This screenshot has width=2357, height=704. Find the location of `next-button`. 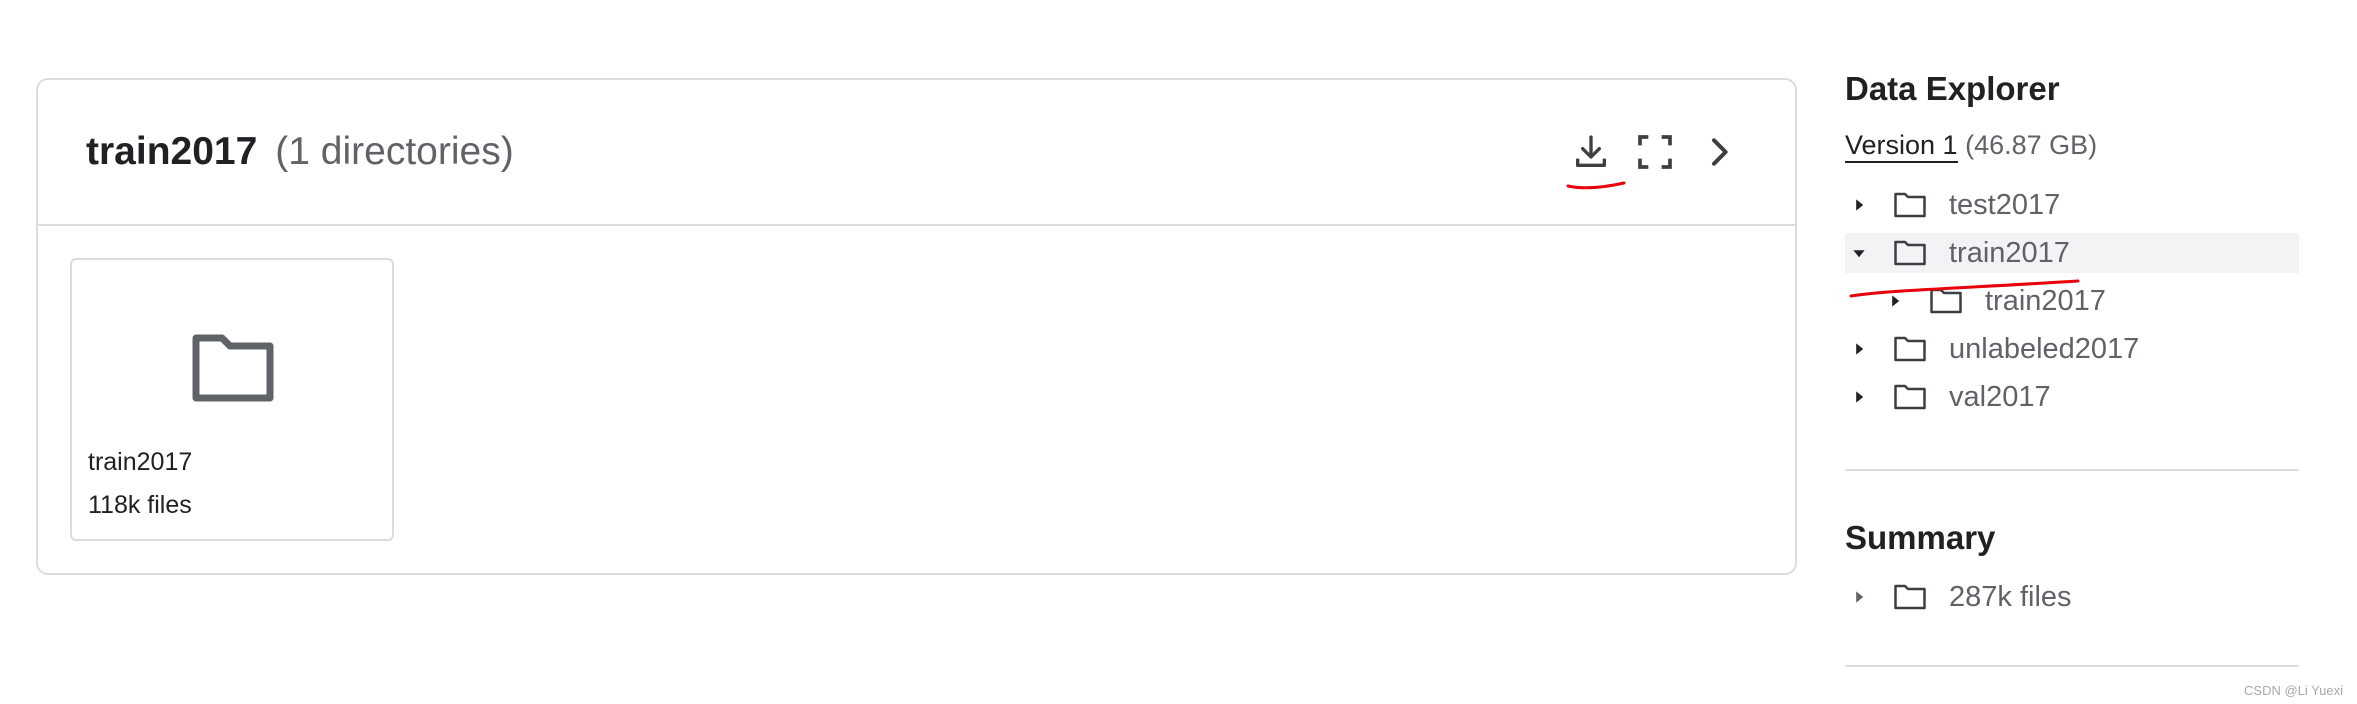

next-button is located at coordinates (1719, 152).